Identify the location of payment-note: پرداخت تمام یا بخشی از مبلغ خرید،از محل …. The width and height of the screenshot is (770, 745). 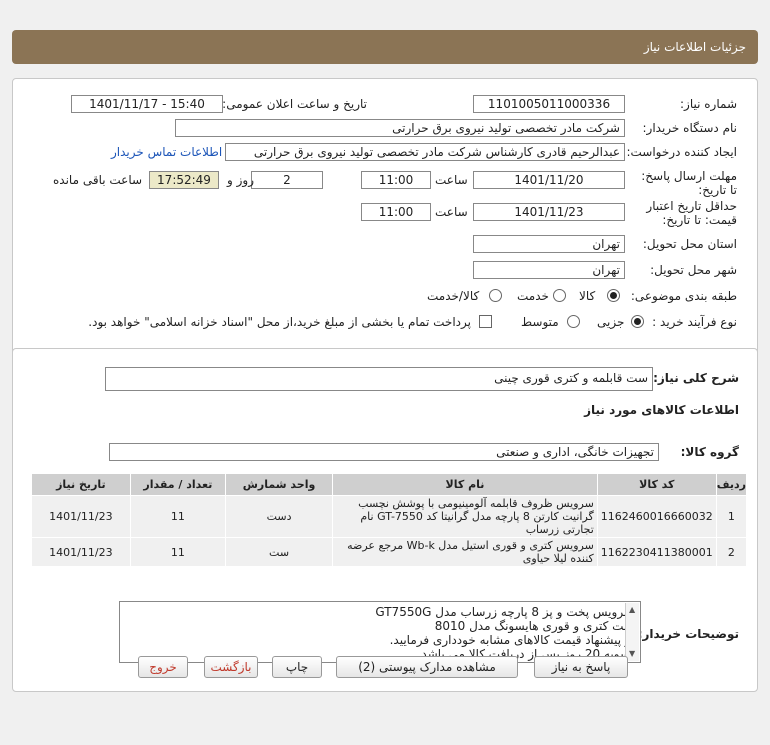
(279, 322).